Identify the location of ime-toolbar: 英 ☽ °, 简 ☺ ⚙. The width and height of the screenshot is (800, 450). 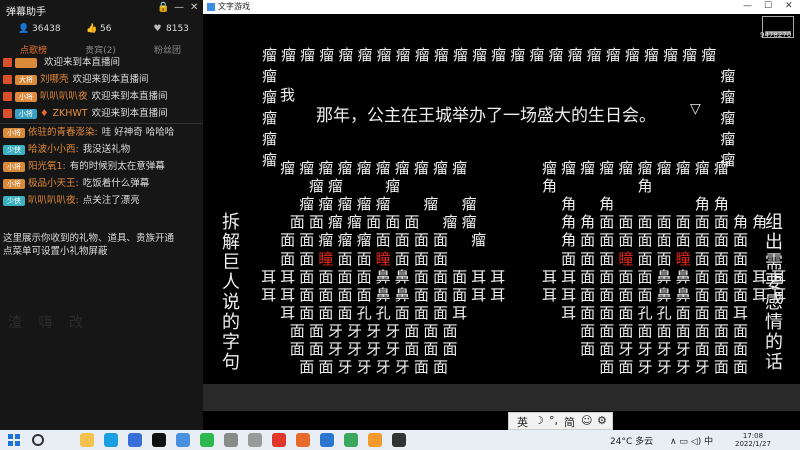
(560, 421).